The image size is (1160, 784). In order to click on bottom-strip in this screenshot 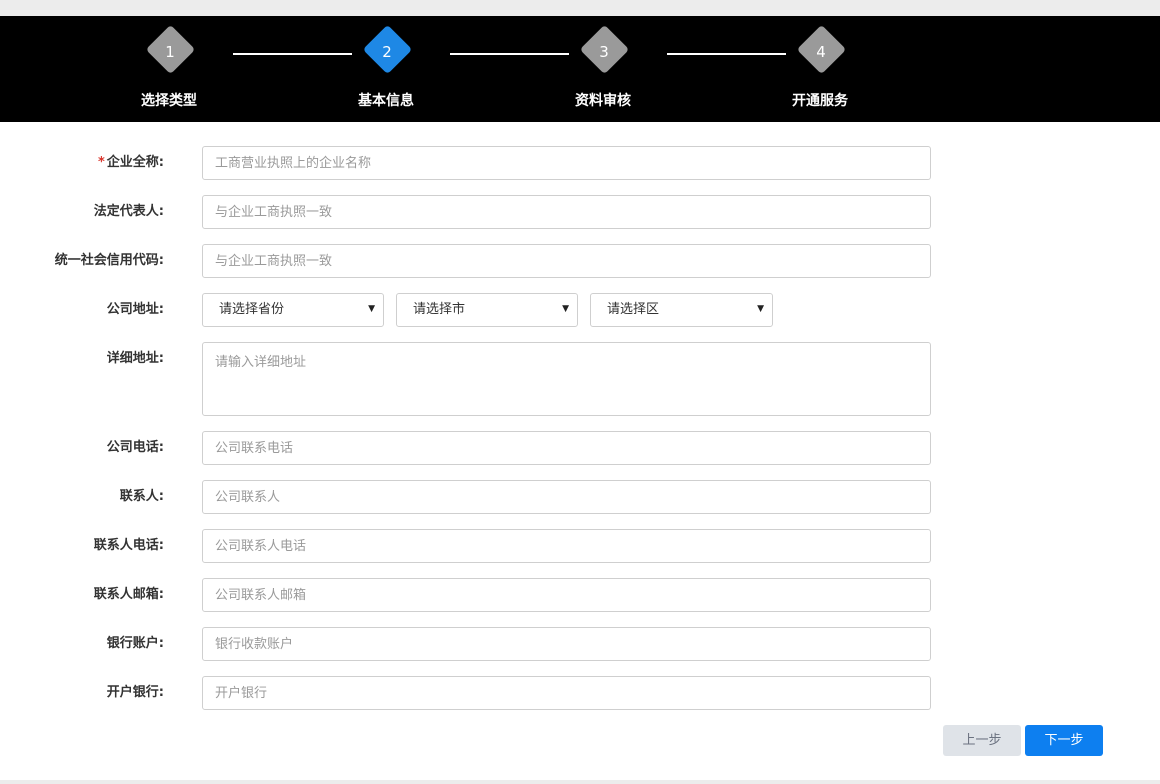, I will do `click(580, 782)`.